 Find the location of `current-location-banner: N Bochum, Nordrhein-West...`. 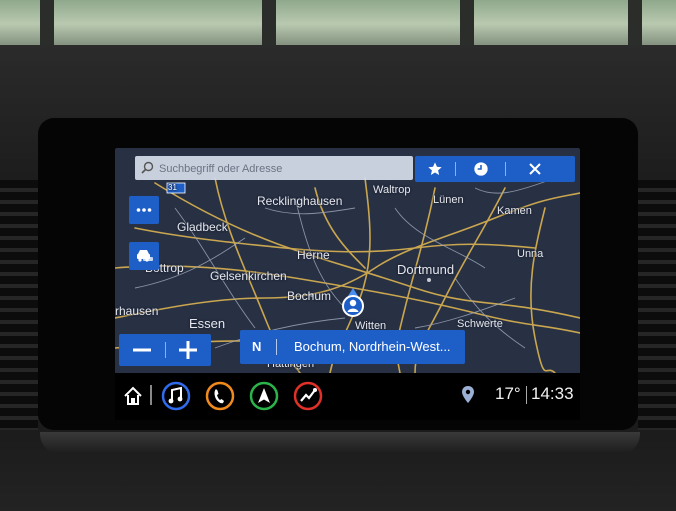

current-location-banner: N Bochum, Nordrhein-West... is located at coordinates (352, 347).